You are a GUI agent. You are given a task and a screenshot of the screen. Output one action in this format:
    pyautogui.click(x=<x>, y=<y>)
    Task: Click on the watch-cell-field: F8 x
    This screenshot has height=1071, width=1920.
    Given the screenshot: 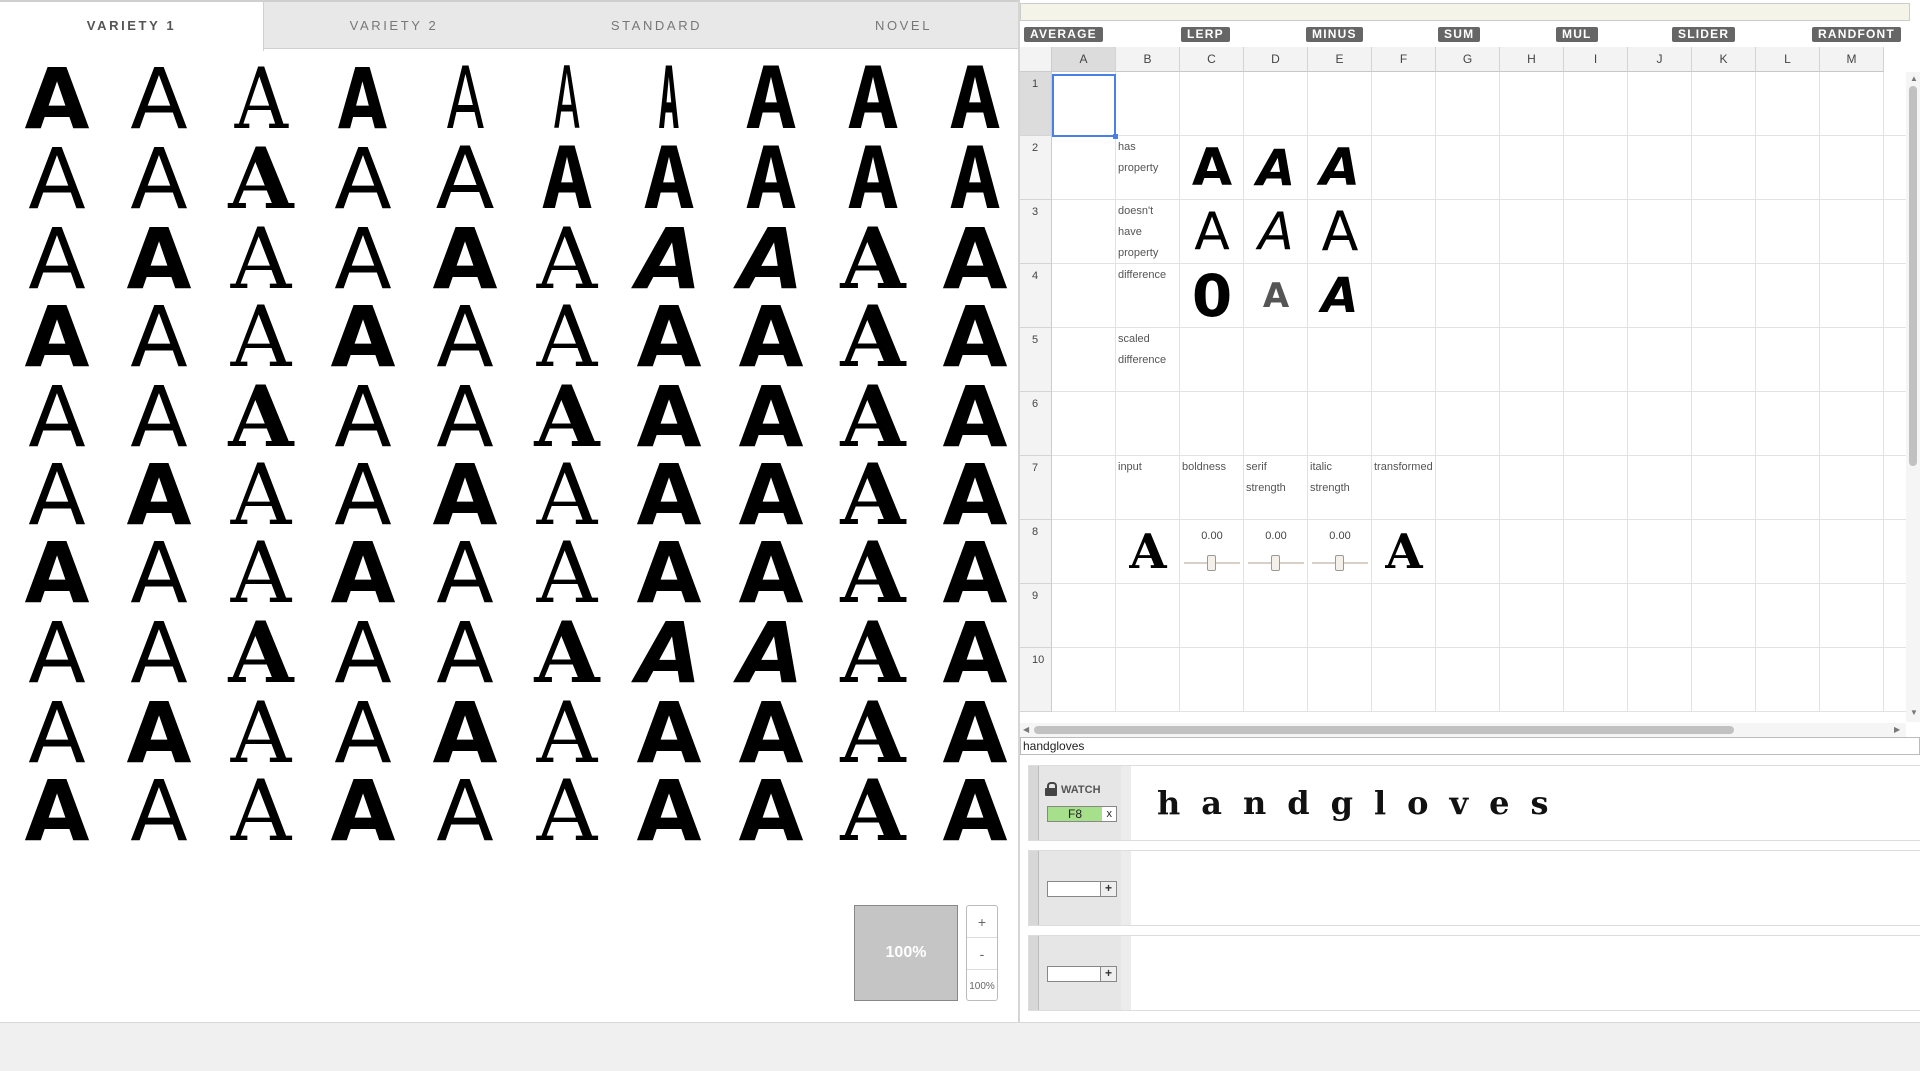 What is the action you would take?
    pyautogui.click(x=1082, y=814)
    